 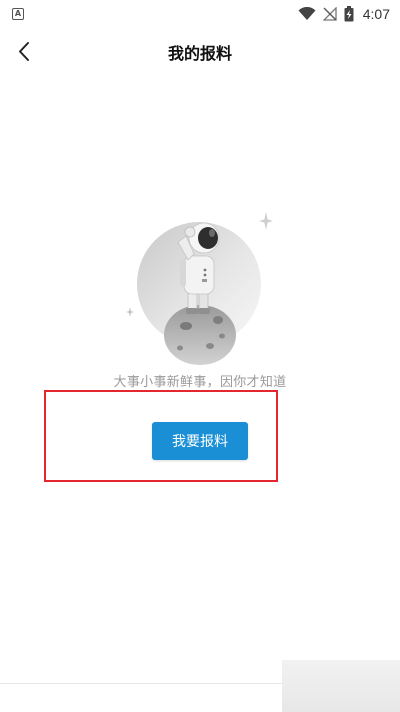 I want to click on wifi-icon, so click(x=307, y=13).